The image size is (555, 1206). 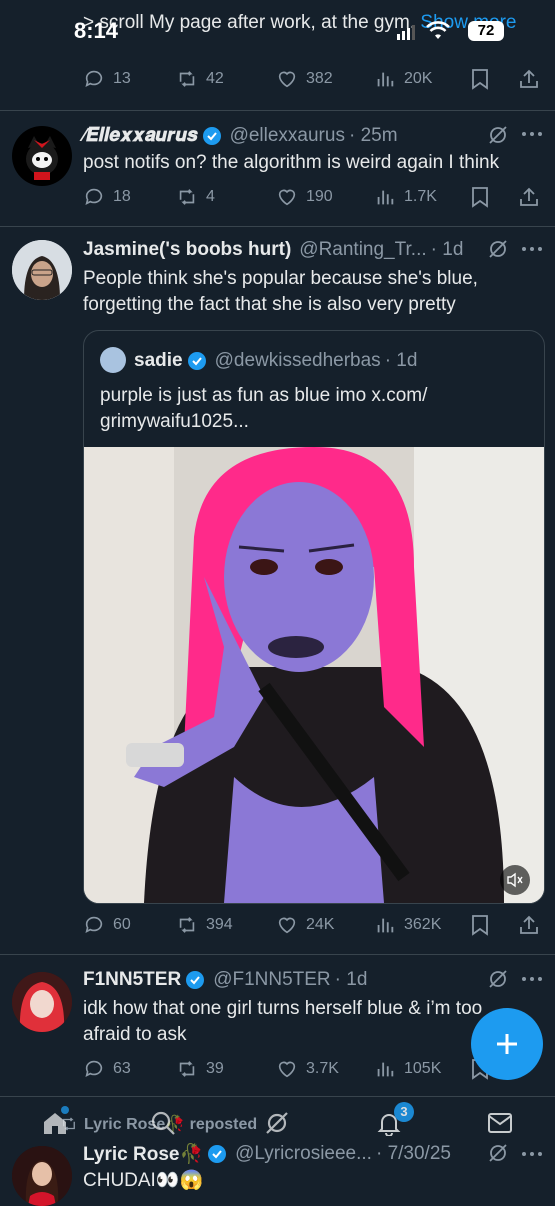 I want to click on views-button: 20K, so click(x=403, y=79).